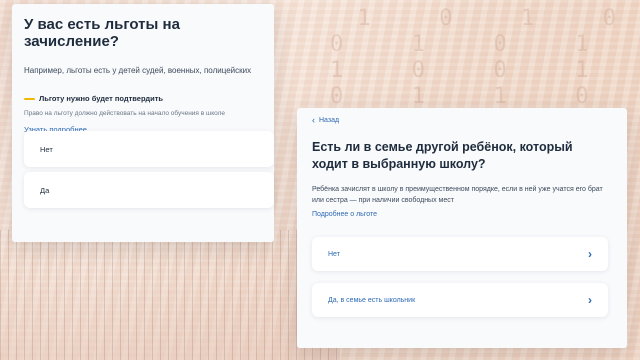  What do you see at coordinates (460, 120) in the screenshot?
I see `back-button: ‹ Назад` at bounding box center [460, 120].